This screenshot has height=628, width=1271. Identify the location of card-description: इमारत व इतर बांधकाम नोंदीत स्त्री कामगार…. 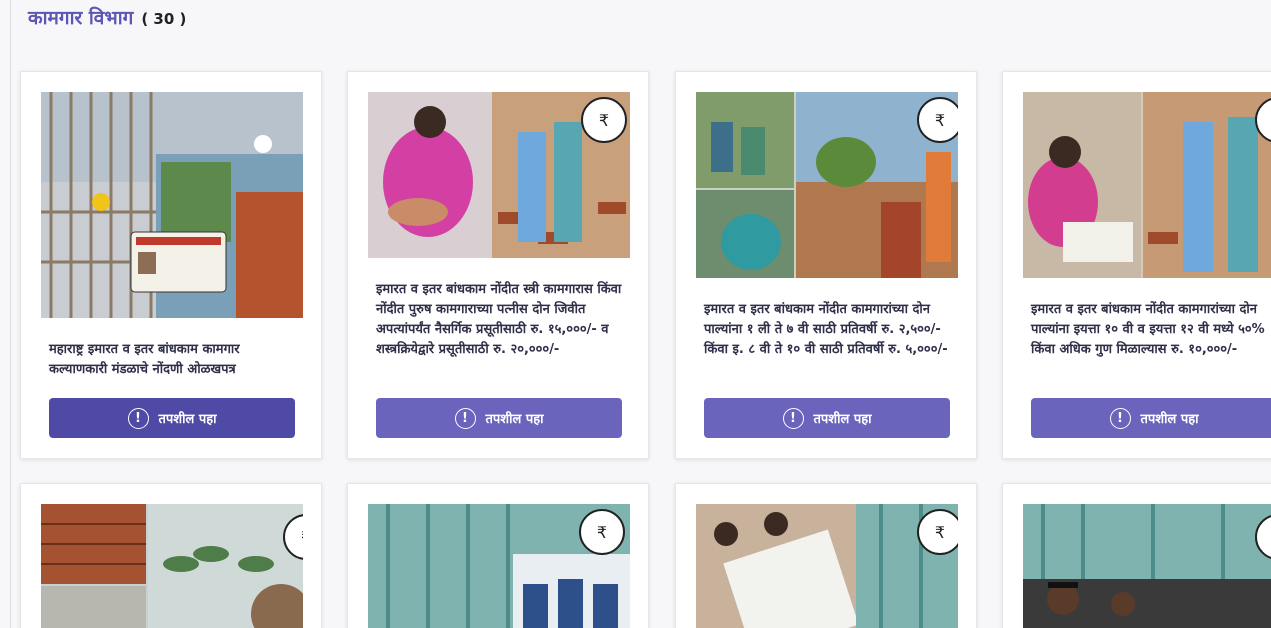
(499, 319).